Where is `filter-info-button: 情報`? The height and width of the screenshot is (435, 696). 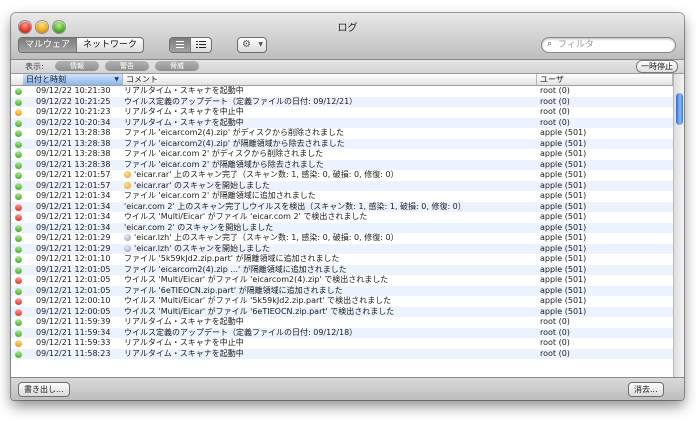
filter-info-button: 情報 is located at coordinates (77, 66).